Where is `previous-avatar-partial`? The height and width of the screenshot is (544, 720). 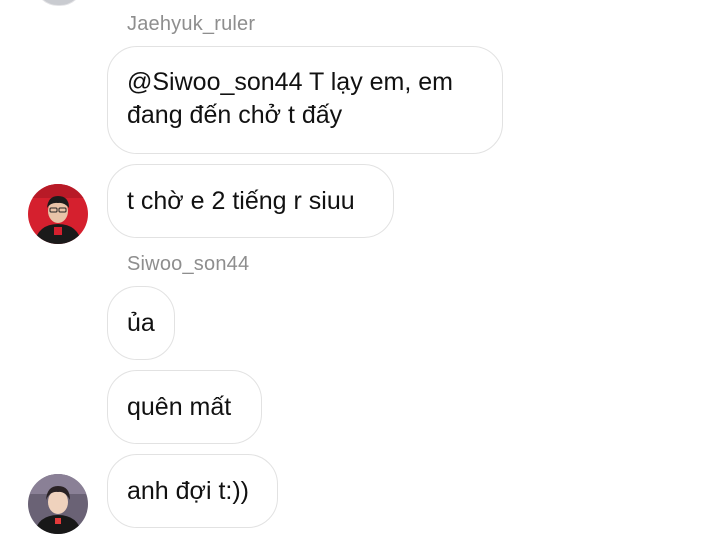 previous-avatar-partial is located at coordinates (59, 3).